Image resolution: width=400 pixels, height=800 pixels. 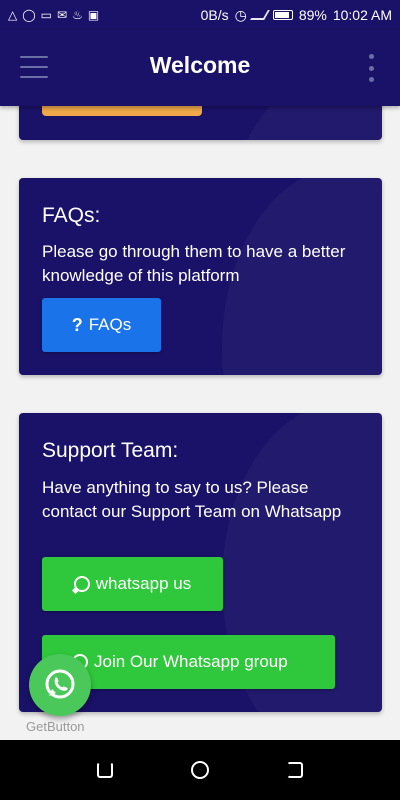 I want to click on recents-icon, so click(x=295, y=770).